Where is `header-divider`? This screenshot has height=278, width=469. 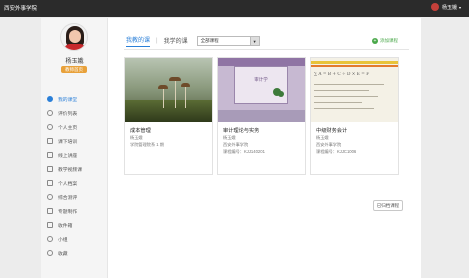
header-divider is located at coordinates (266, 49).